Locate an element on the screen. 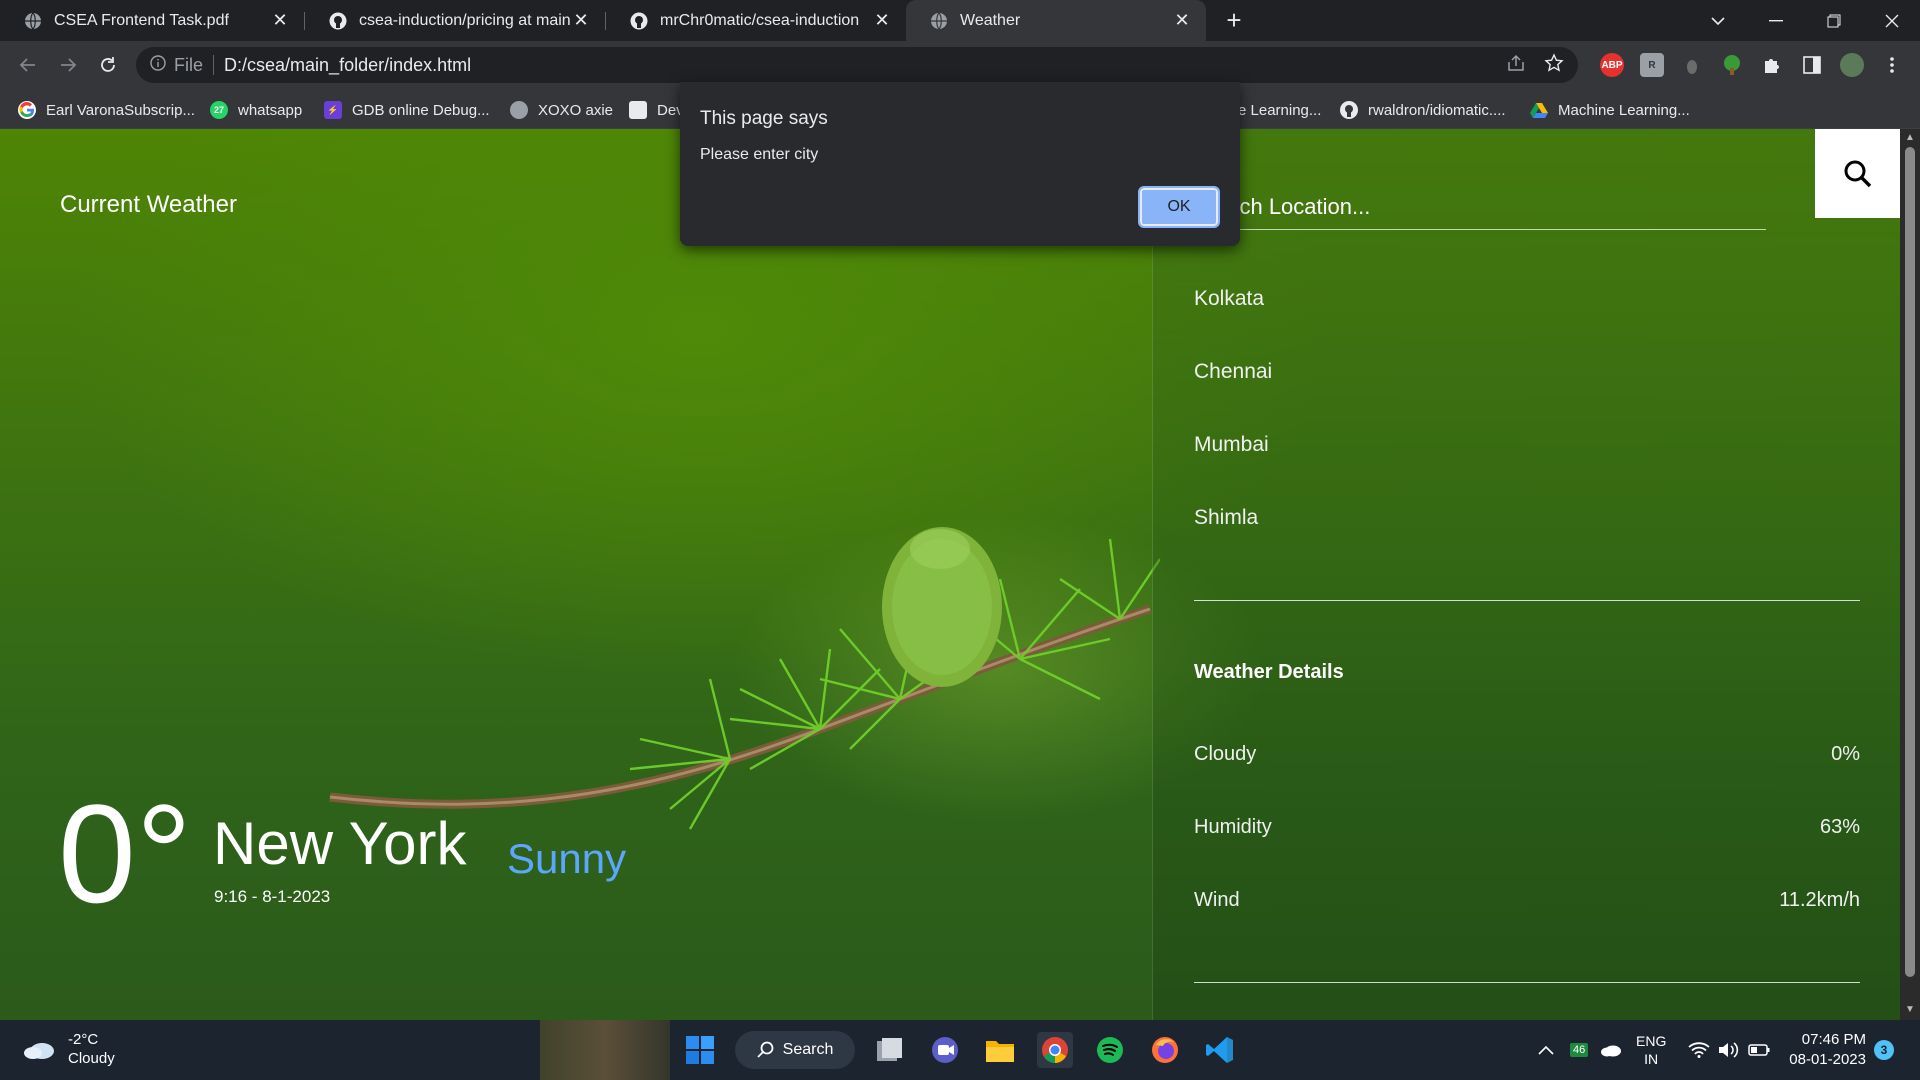  tab-csea-pdf: CSEA Frontend Task.pdf ✕ is located at coordinates (152, 20).